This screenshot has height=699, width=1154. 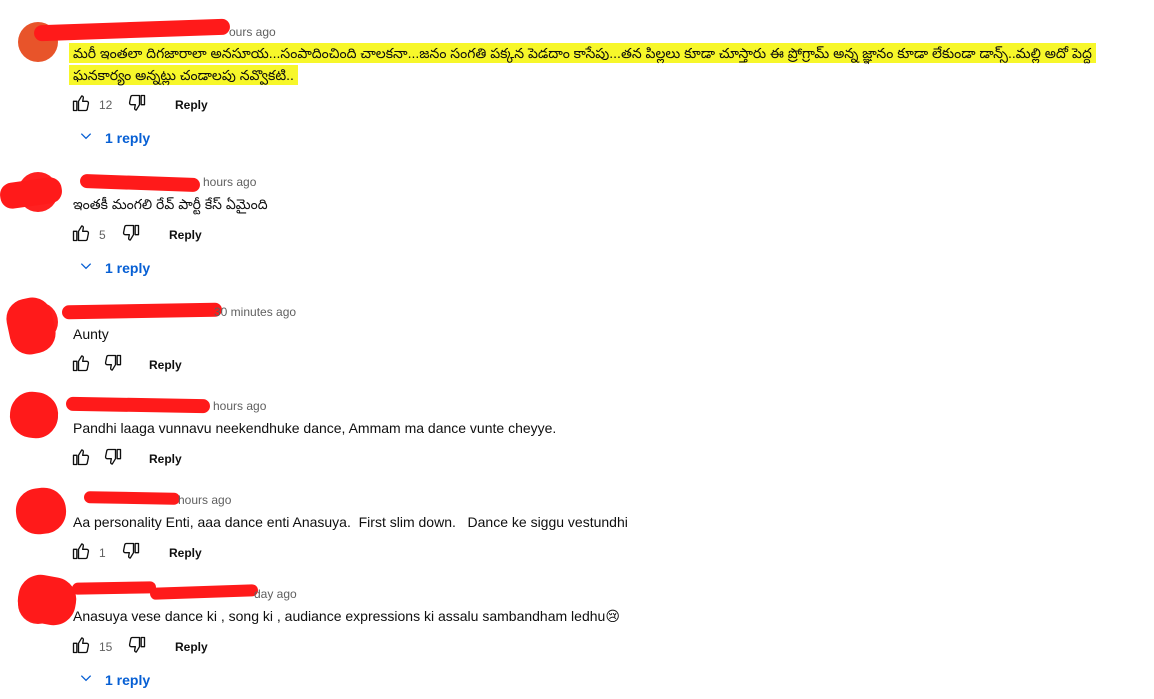 I want to click on comment-actions: 12 Reply, so click(x=138, y=105).